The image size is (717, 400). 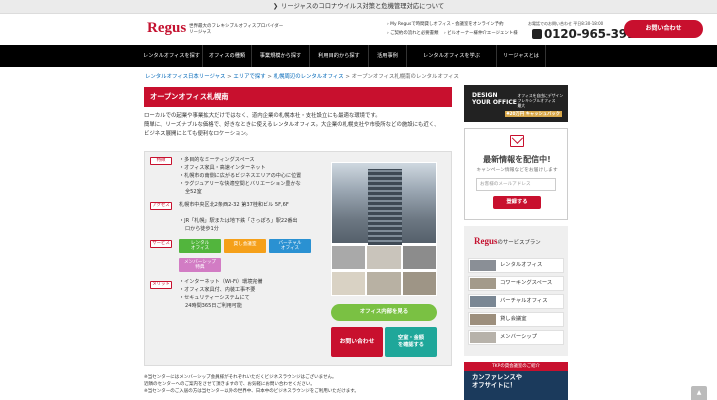 What do you see at coordinates (161, 161) in the screenshot?
I see `tag-features: 特徴` at bounding box center [161, 161].